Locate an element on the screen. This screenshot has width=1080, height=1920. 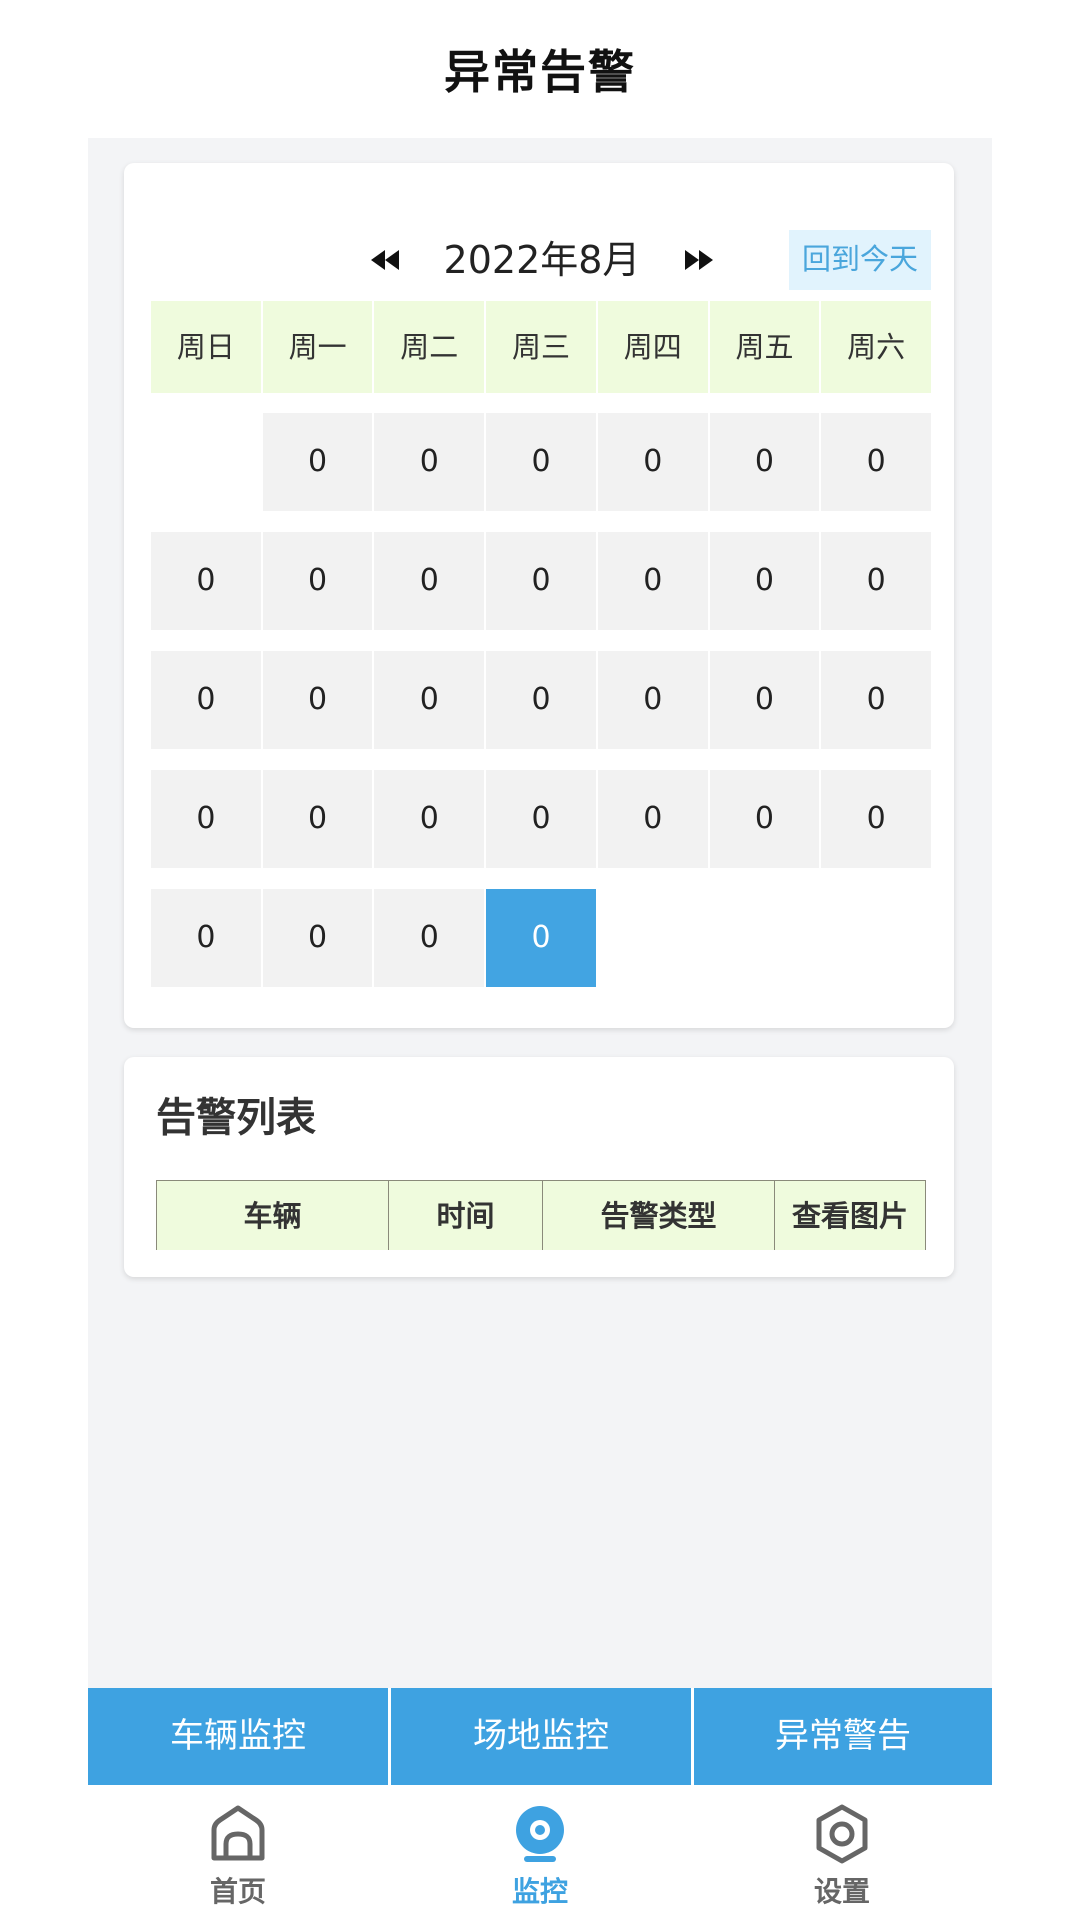
home-icon is located at coordinates (238, 1833).